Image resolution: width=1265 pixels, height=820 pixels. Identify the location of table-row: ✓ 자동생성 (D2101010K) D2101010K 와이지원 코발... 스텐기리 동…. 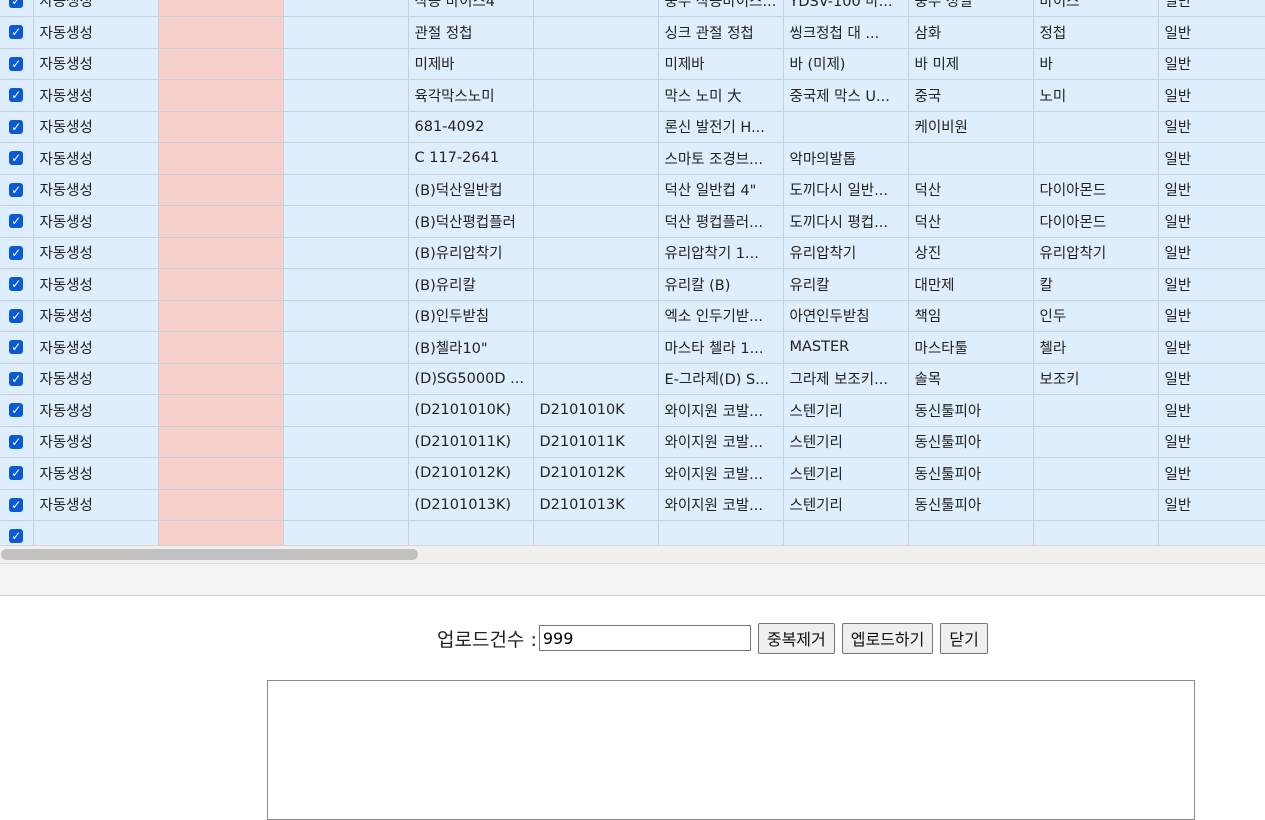
(632, 410).